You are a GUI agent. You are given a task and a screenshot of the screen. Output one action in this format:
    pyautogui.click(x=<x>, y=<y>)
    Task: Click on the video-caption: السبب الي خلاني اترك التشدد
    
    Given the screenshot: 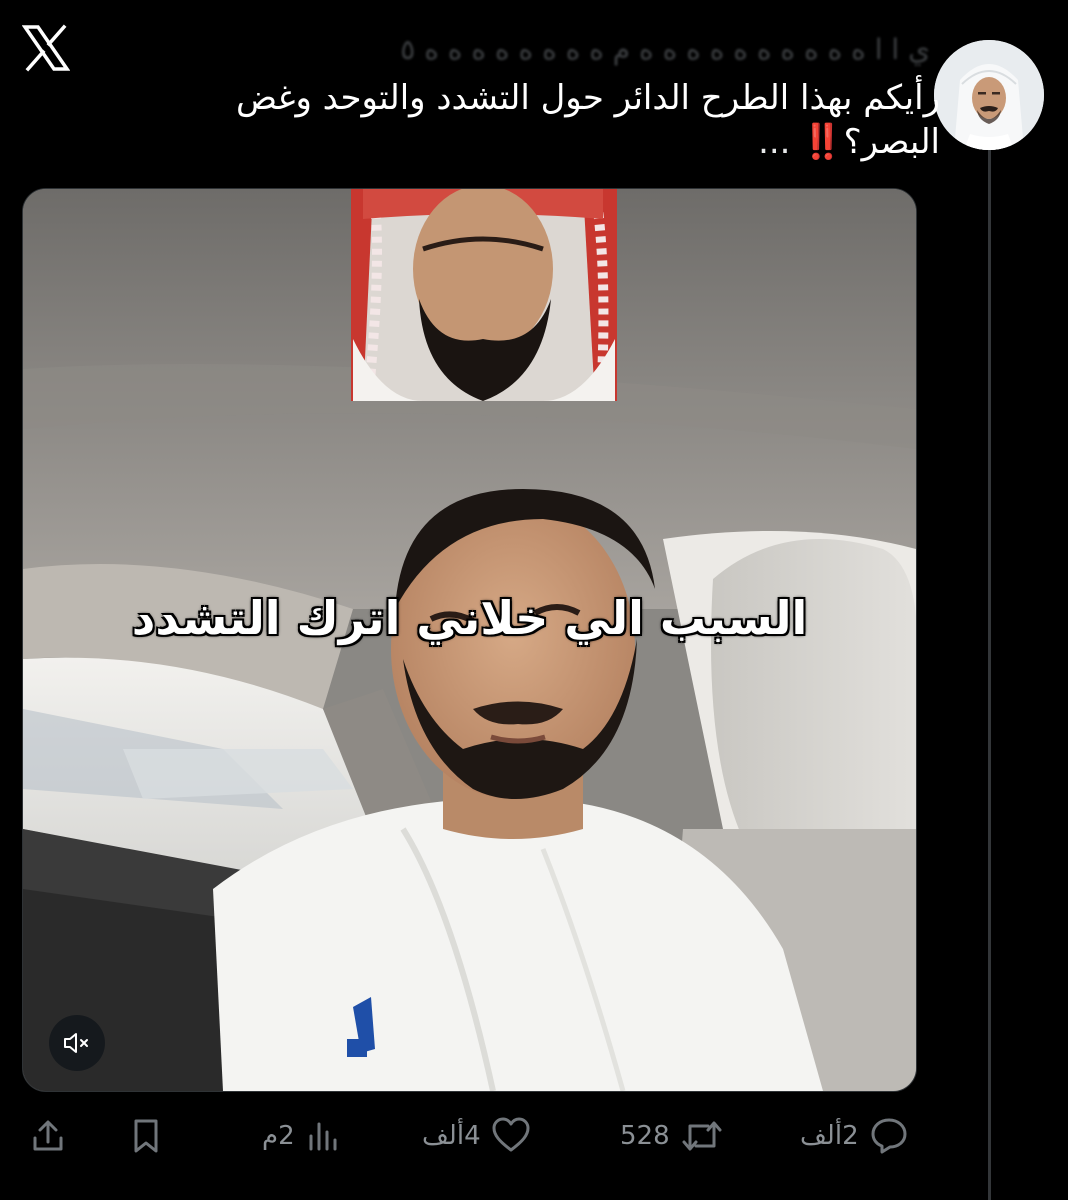 What is the action you would take?
    pyautogui.click(x=469, y=618)
    